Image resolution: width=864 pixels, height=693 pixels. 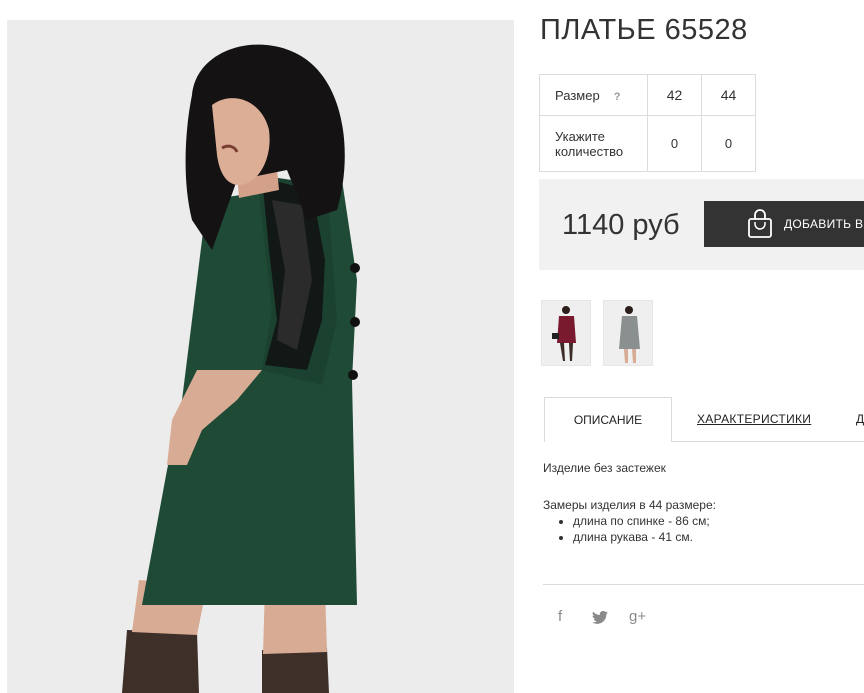 I want to click on facebook-icon: f, so click(x=560, y=616).